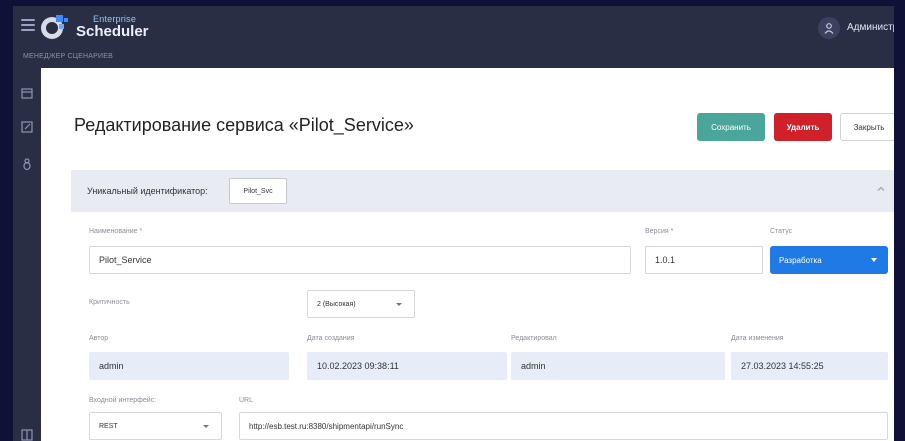 Image resolution: width=905 pixels, height=441 pixels. I want to click on name-label: Наименование *, so click(116, 231).